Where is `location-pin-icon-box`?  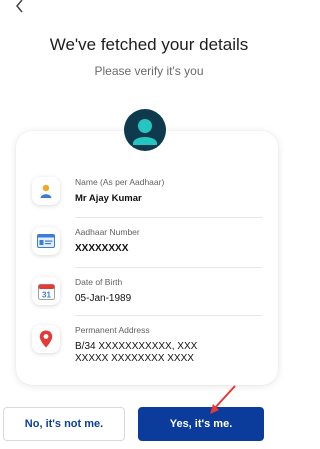
location-pin-icon-box is located at coordinates (46, 339).